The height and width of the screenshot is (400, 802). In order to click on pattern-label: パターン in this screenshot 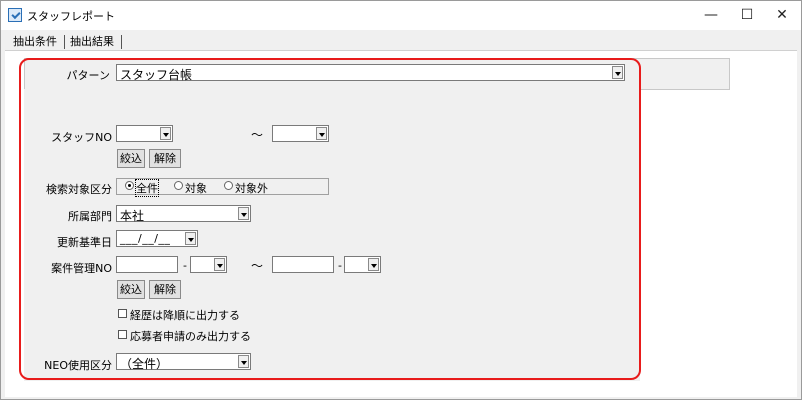, I will do `click(88, 75)`.